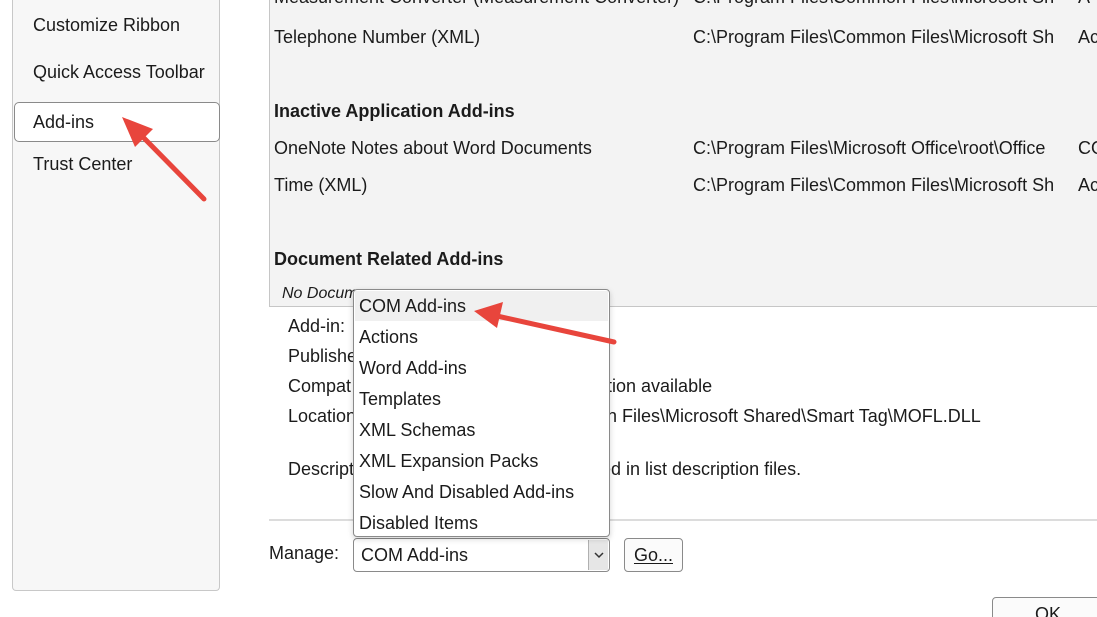 The width and height of the screenshot is (1097, 617). I want to click on add-in-name: Telephone Number (XML), so click(377, 37).